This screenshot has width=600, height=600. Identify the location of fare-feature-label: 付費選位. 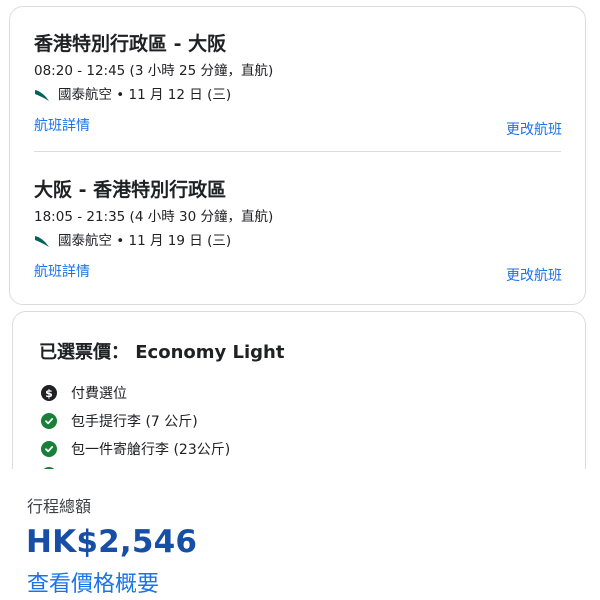
(99, 394).